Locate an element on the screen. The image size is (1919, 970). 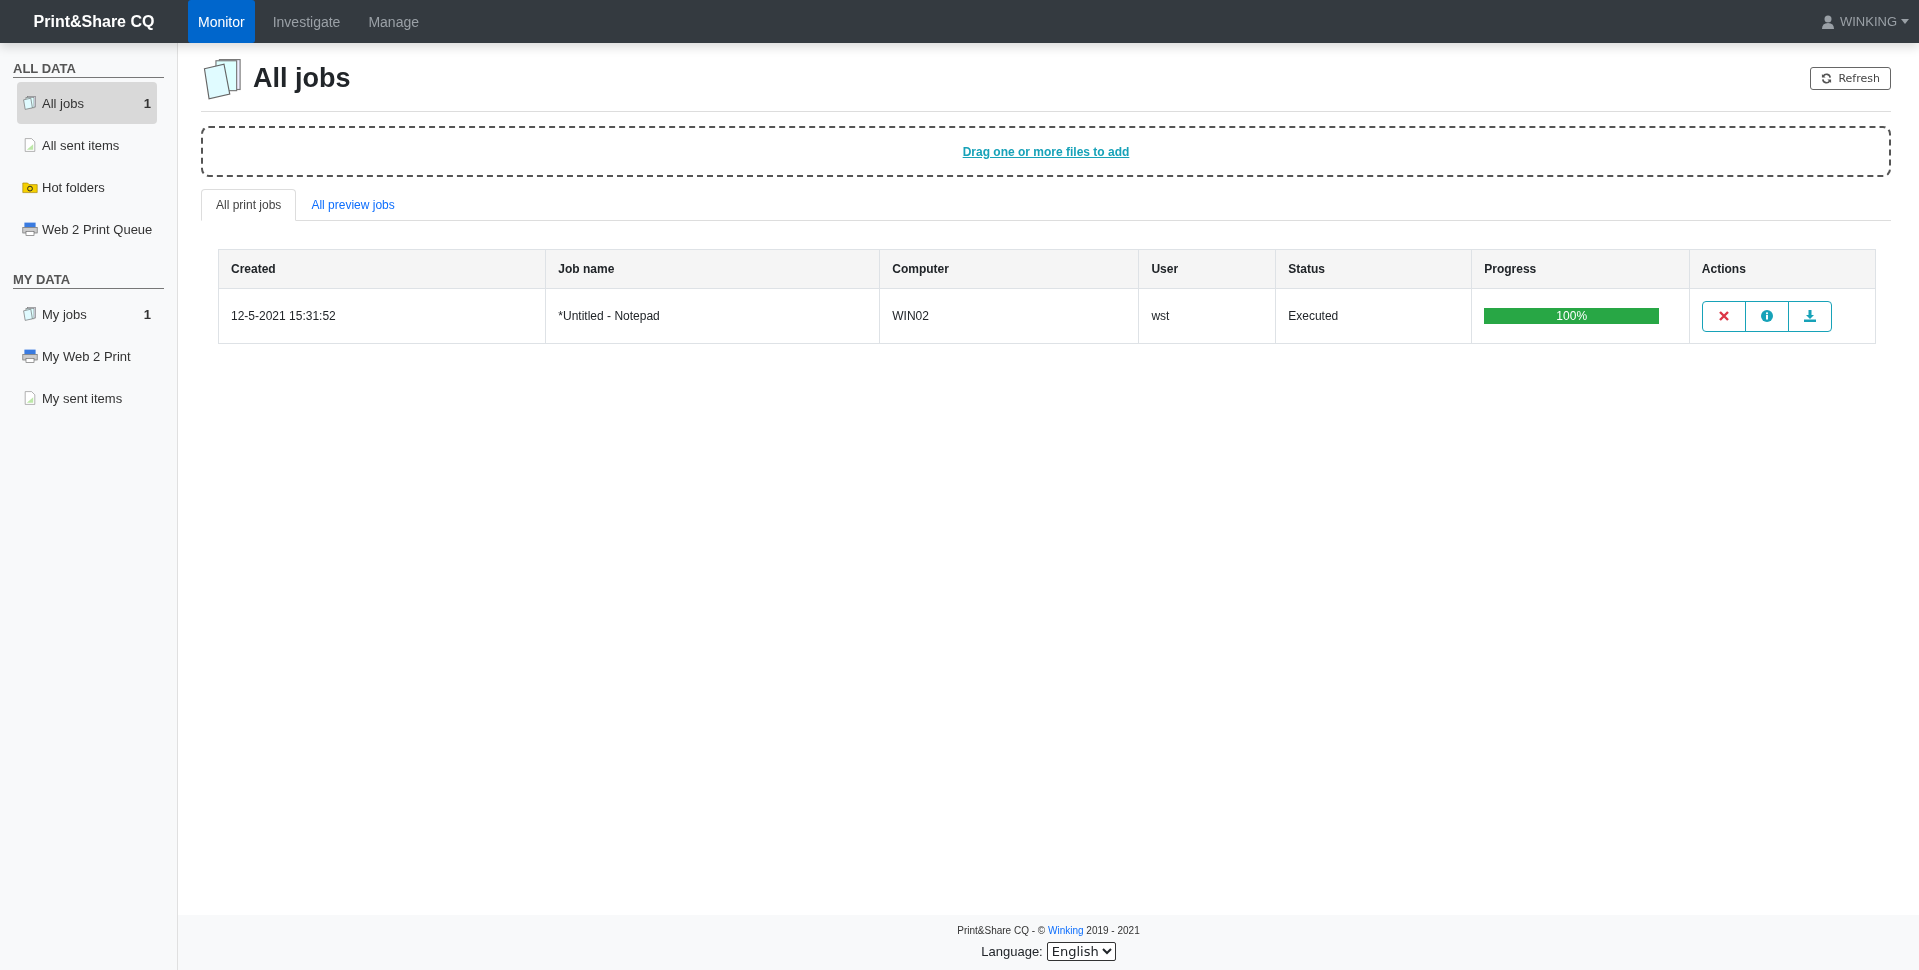
column-header: Created is located at coordinates (382, 269).